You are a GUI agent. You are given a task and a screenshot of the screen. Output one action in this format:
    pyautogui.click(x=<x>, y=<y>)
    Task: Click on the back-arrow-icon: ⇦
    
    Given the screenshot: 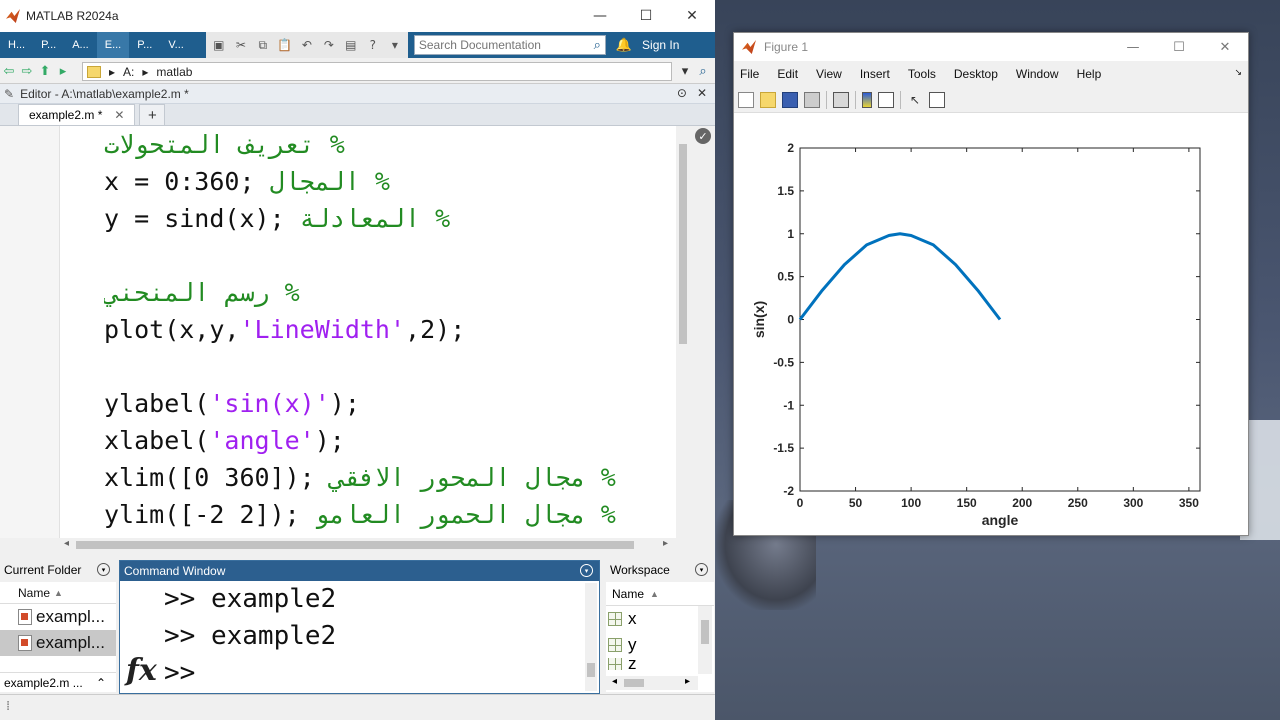 What is the action you would take?
    pyautogui.click(x=9, y=71)
    